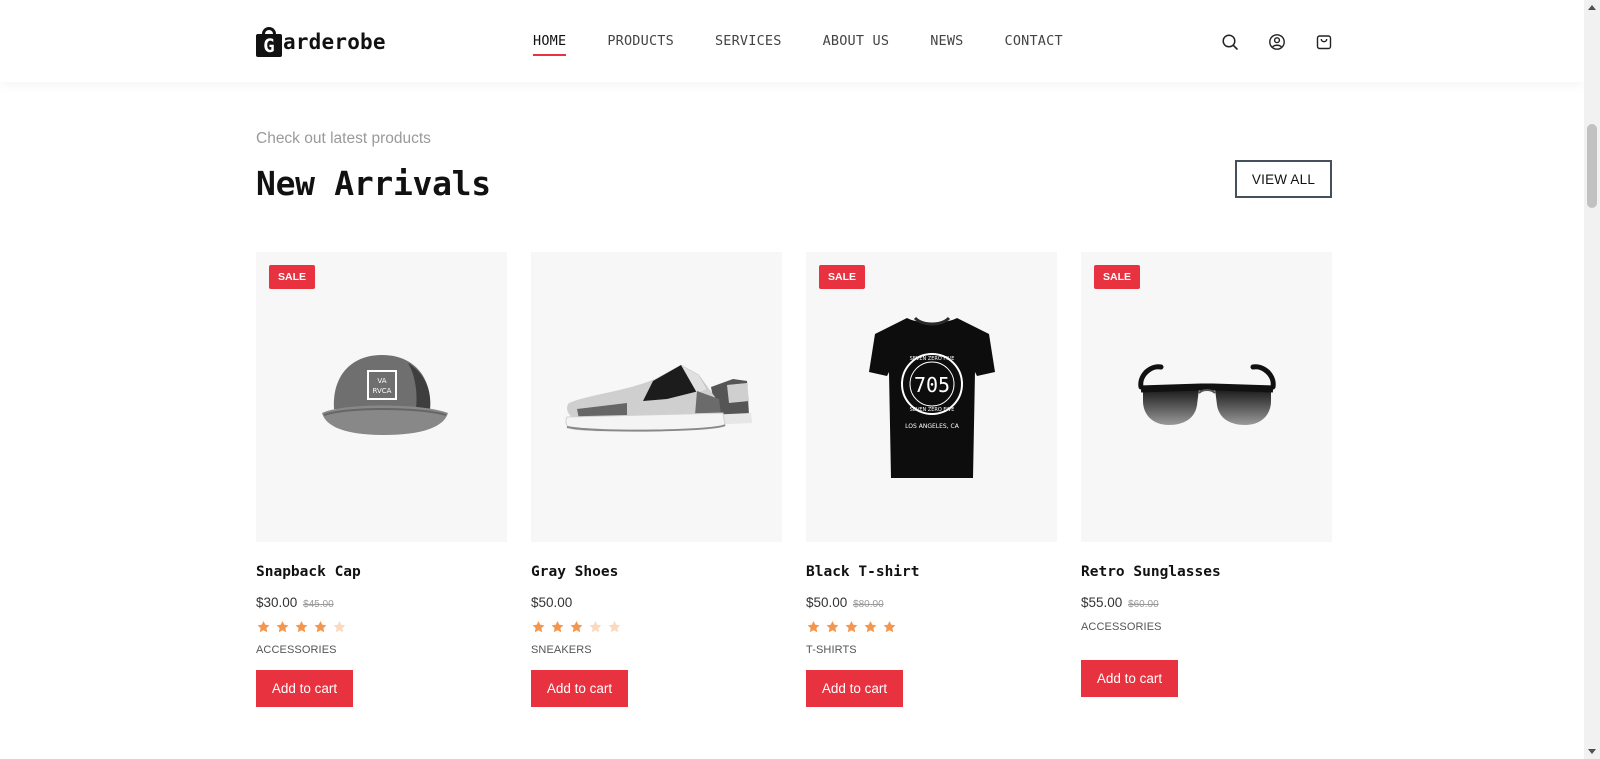  Describe the element at coordinates (1283, 179) in the screenshot. I see `view-all-button: VIEW ALL` at that location.